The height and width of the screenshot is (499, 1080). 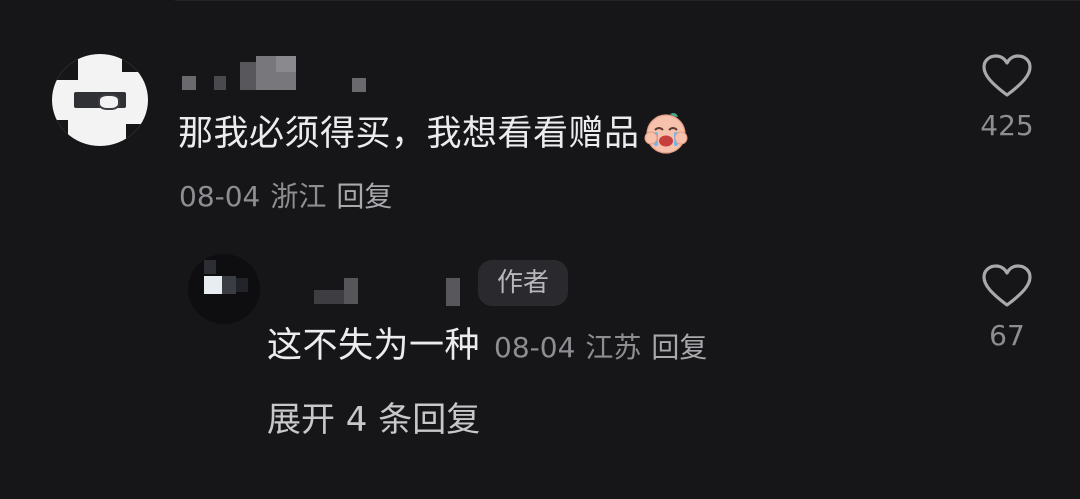 I want to click on reply-button: 回复, so click(x=364, y=196).